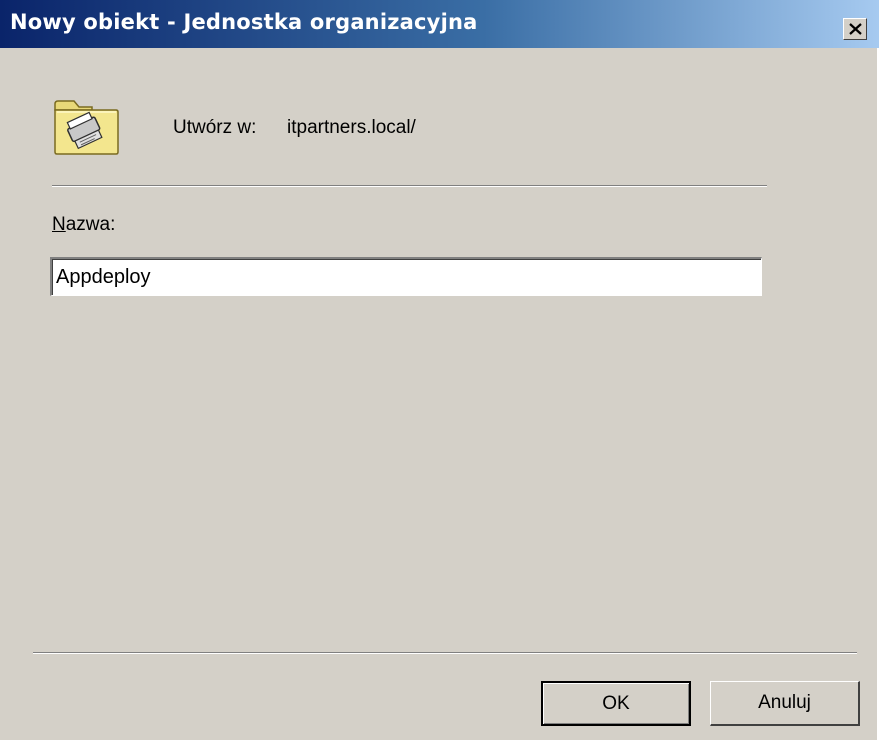  Describe the element at coordinates (785, 703) in the screenshot. I see `cancel-button: Anuluj` at that location.